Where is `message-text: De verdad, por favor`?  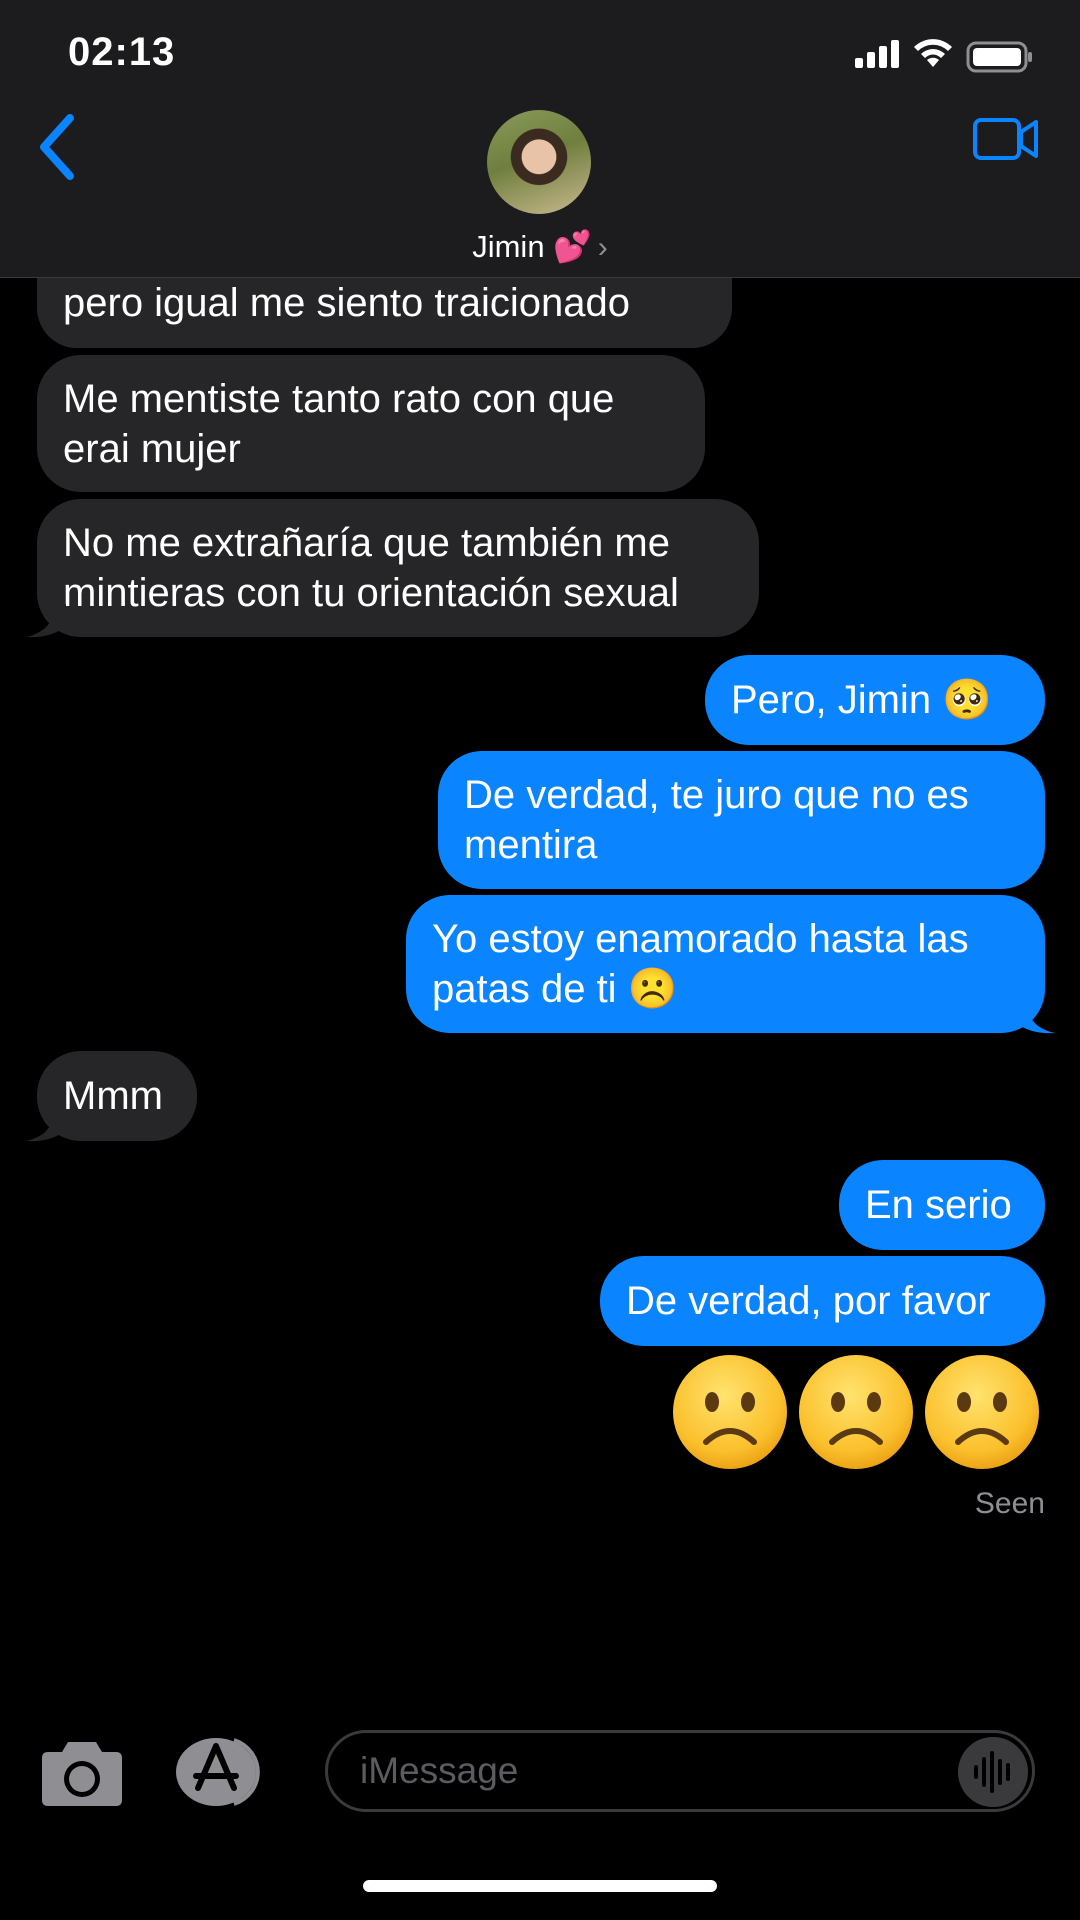 message-text: De verdad, por favor is located at coordinates (808, 1301).